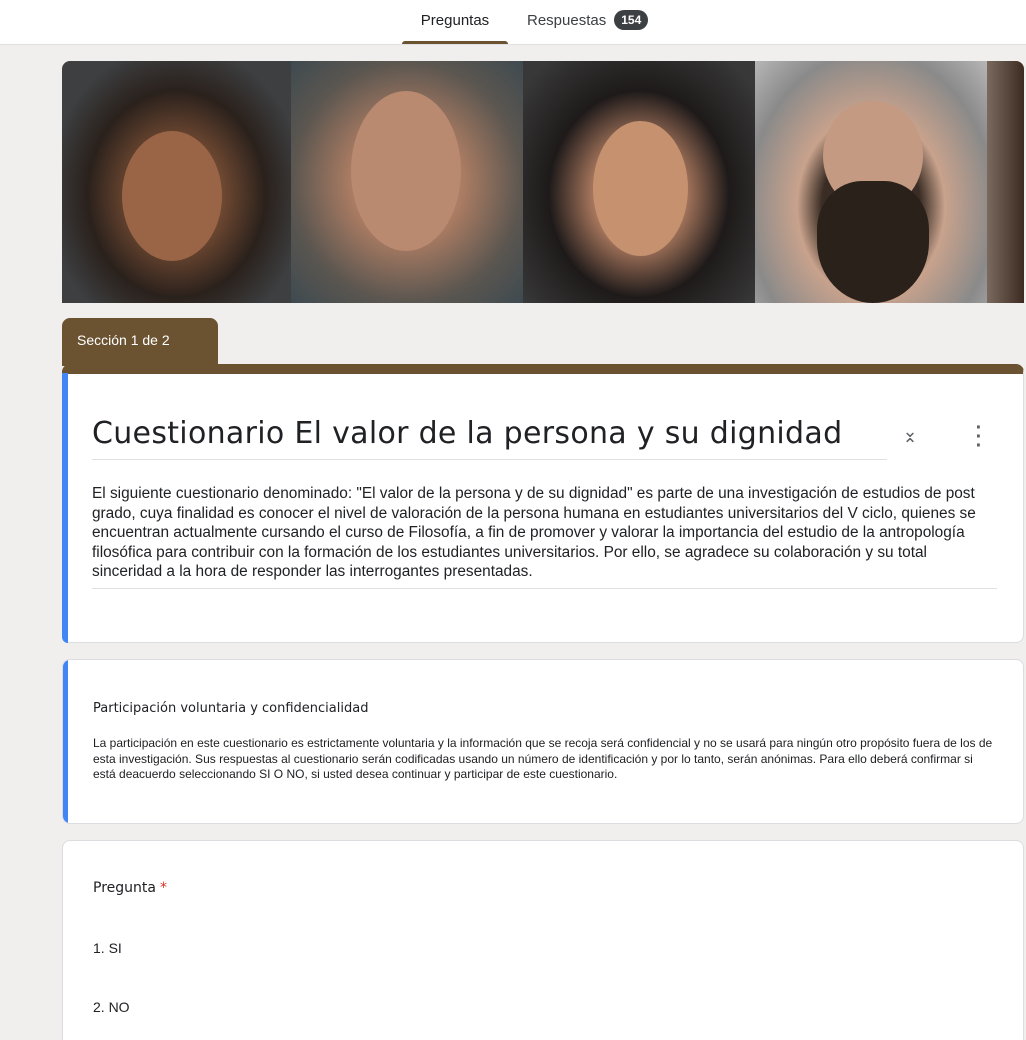  Describe the element at coordinates (163, 888) in the screenshot. I see `required-asterisk: *` at that location.